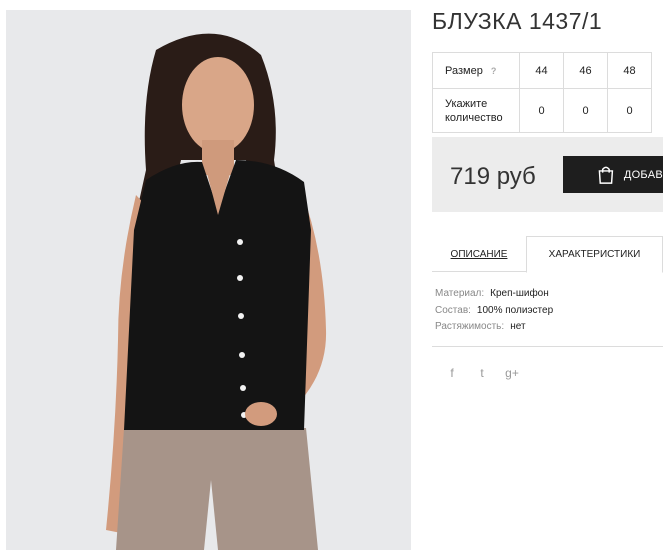 Image resolution: width=663 pixels, height=556 pixels. Describe the element at coordinates (594, 254) in the screenshot. I see `tab-characteristics: ХАРАКТЕРИСТИКИ` at that location.